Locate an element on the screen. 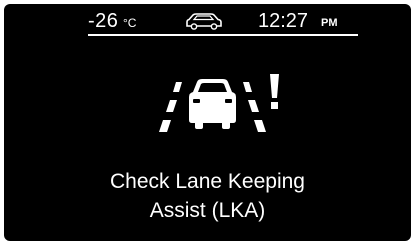  warning-message-line1: Check Lane Keeping is located at coordinates (207, 181).